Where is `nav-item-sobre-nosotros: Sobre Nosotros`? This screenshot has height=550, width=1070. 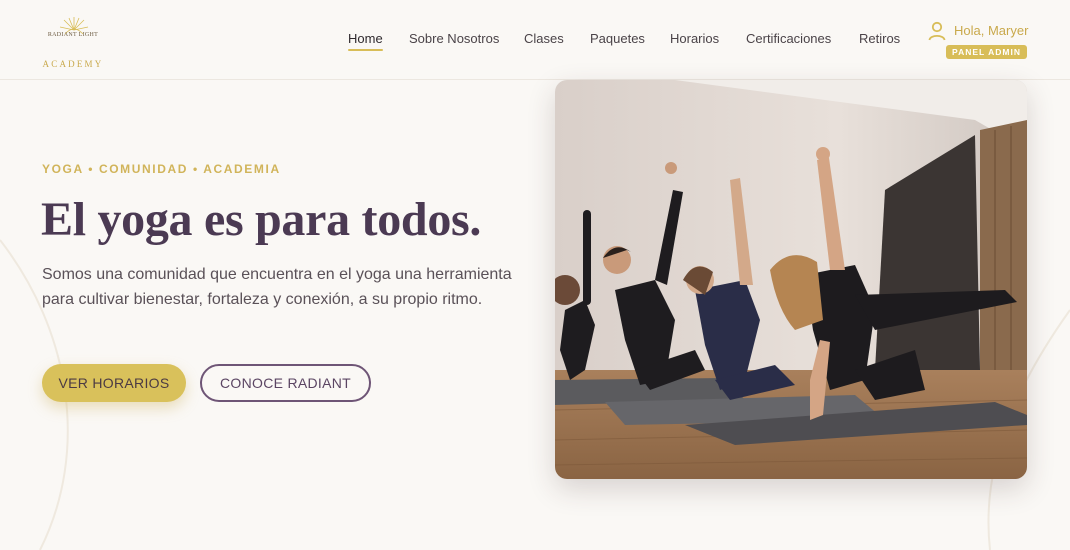
nav-item-sobre-nosotros: Sobre Nosotros is located at coordinates (454, 38).